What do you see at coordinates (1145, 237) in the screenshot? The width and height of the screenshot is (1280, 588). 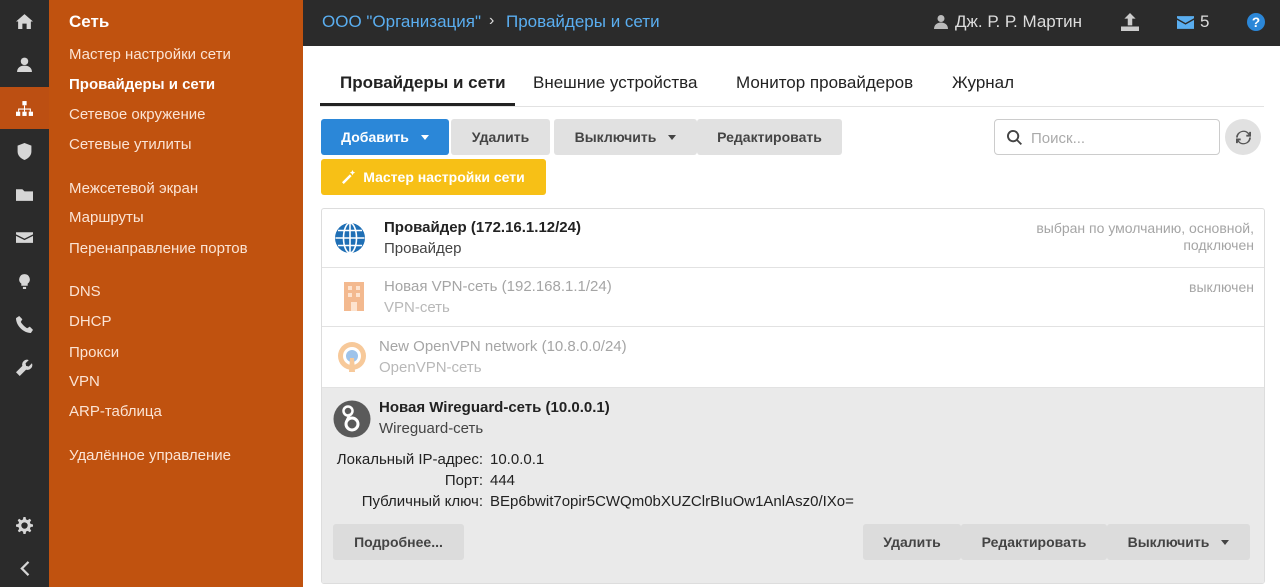 I see `network-status: выбран по умолчанию, основной, подключен` at bounding box center [1145, 237].